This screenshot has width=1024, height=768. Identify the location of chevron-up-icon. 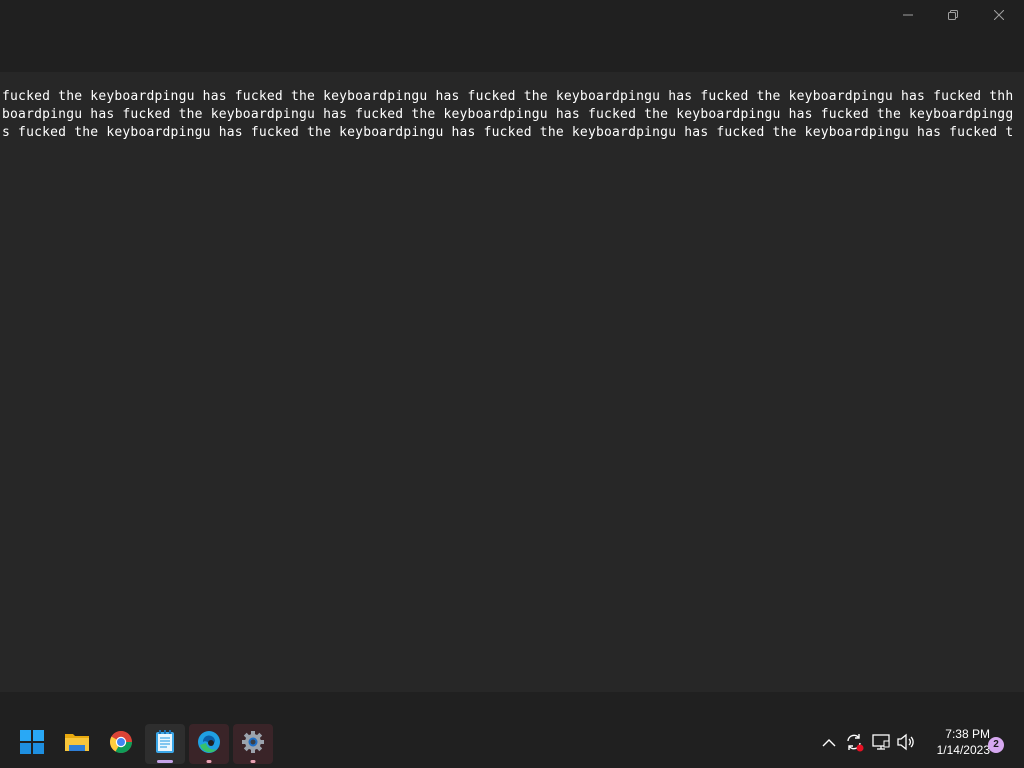
(829, 744).